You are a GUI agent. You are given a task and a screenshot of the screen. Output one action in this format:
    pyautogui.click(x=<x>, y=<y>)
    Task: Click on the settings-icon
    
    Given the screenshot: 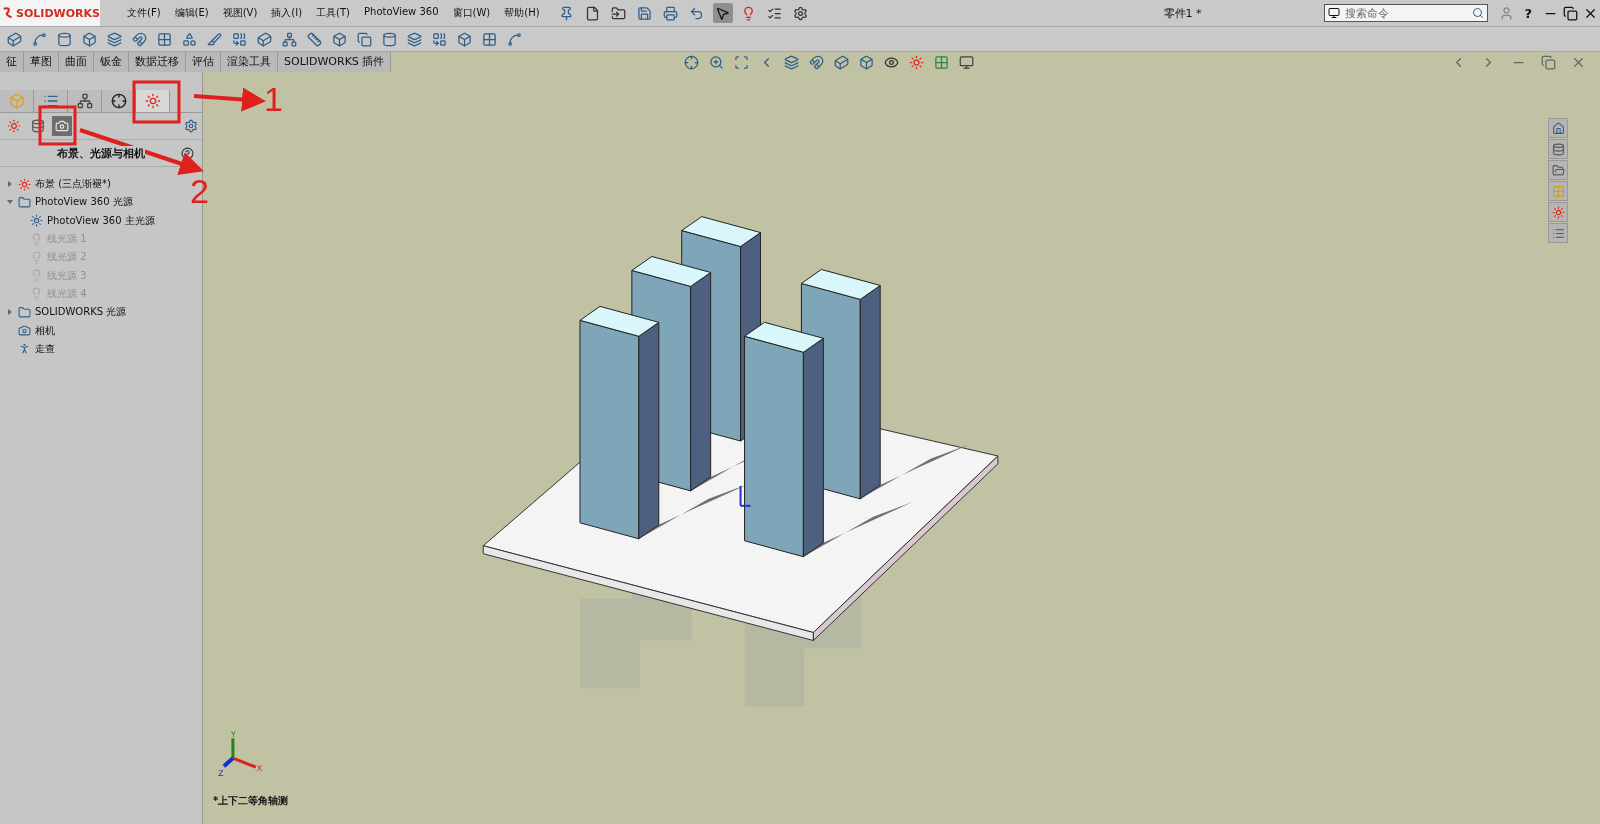 What is the action you would take?
    pyautogui.click(x=191, y=126)
    